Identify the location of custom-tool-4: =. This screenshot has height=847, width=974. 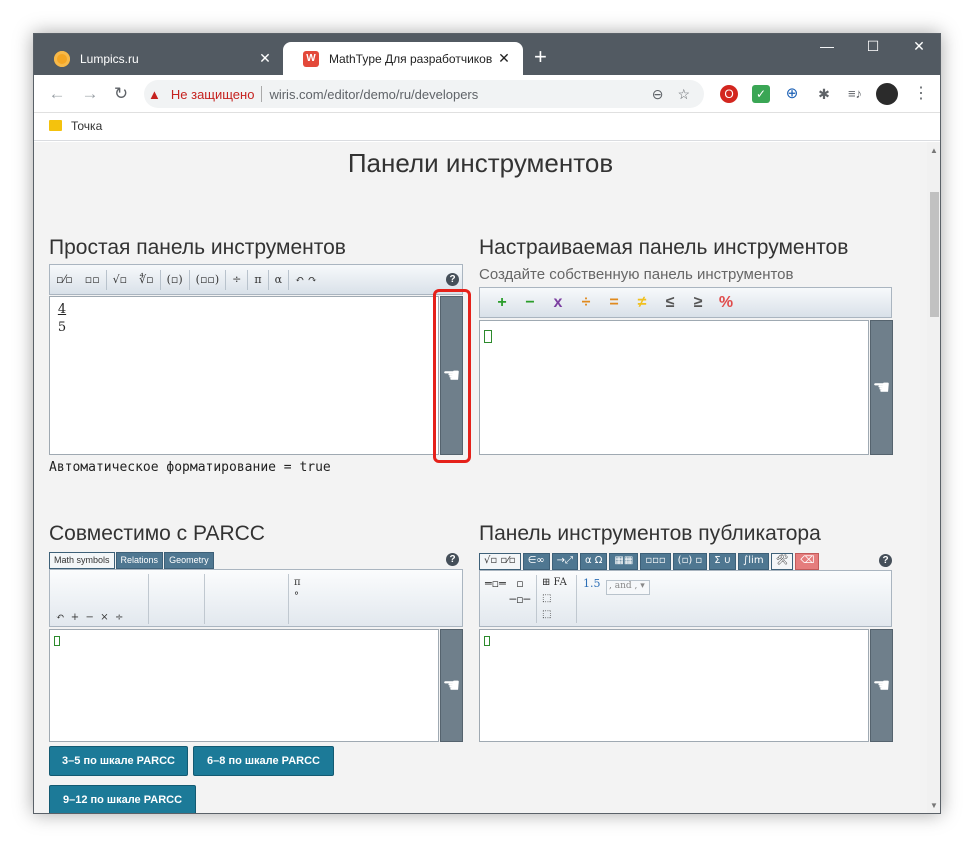
(614, 303).